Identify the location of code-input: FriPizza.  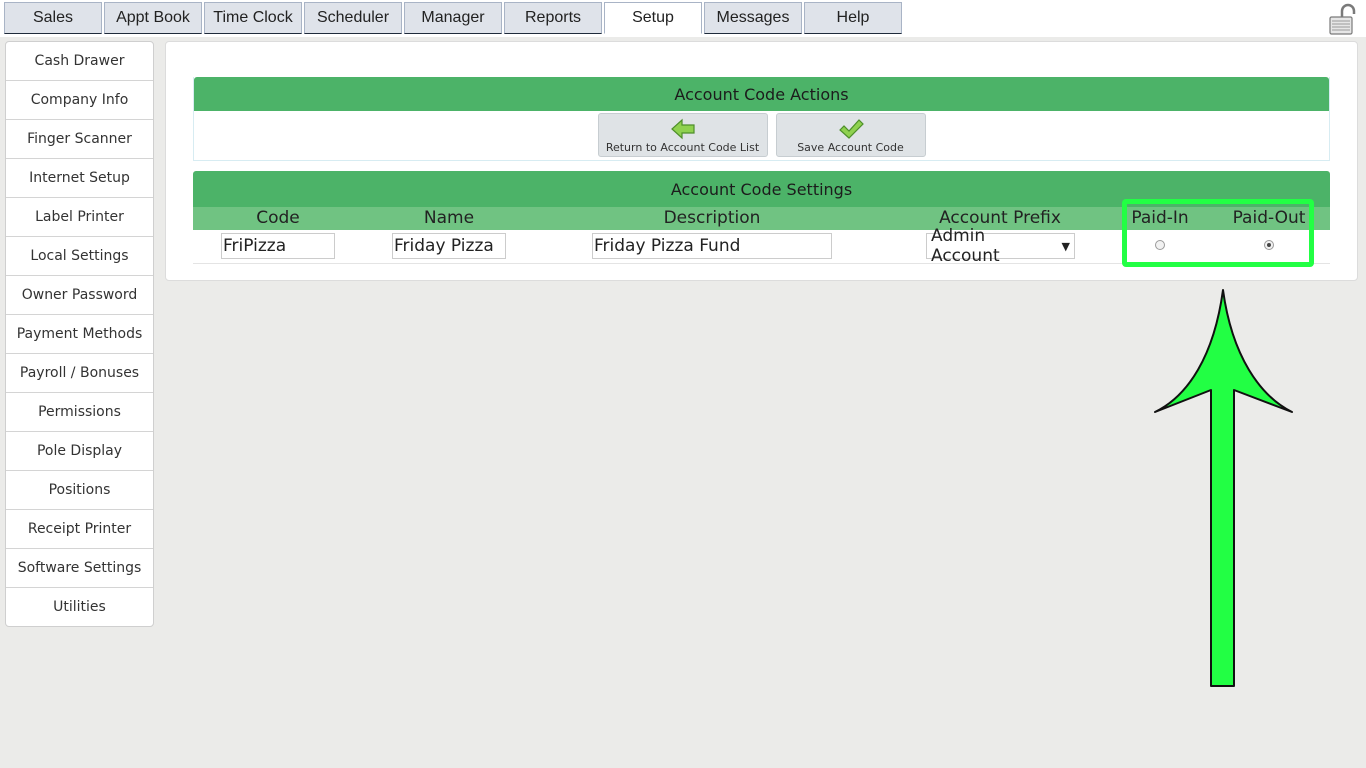
(278, 246).